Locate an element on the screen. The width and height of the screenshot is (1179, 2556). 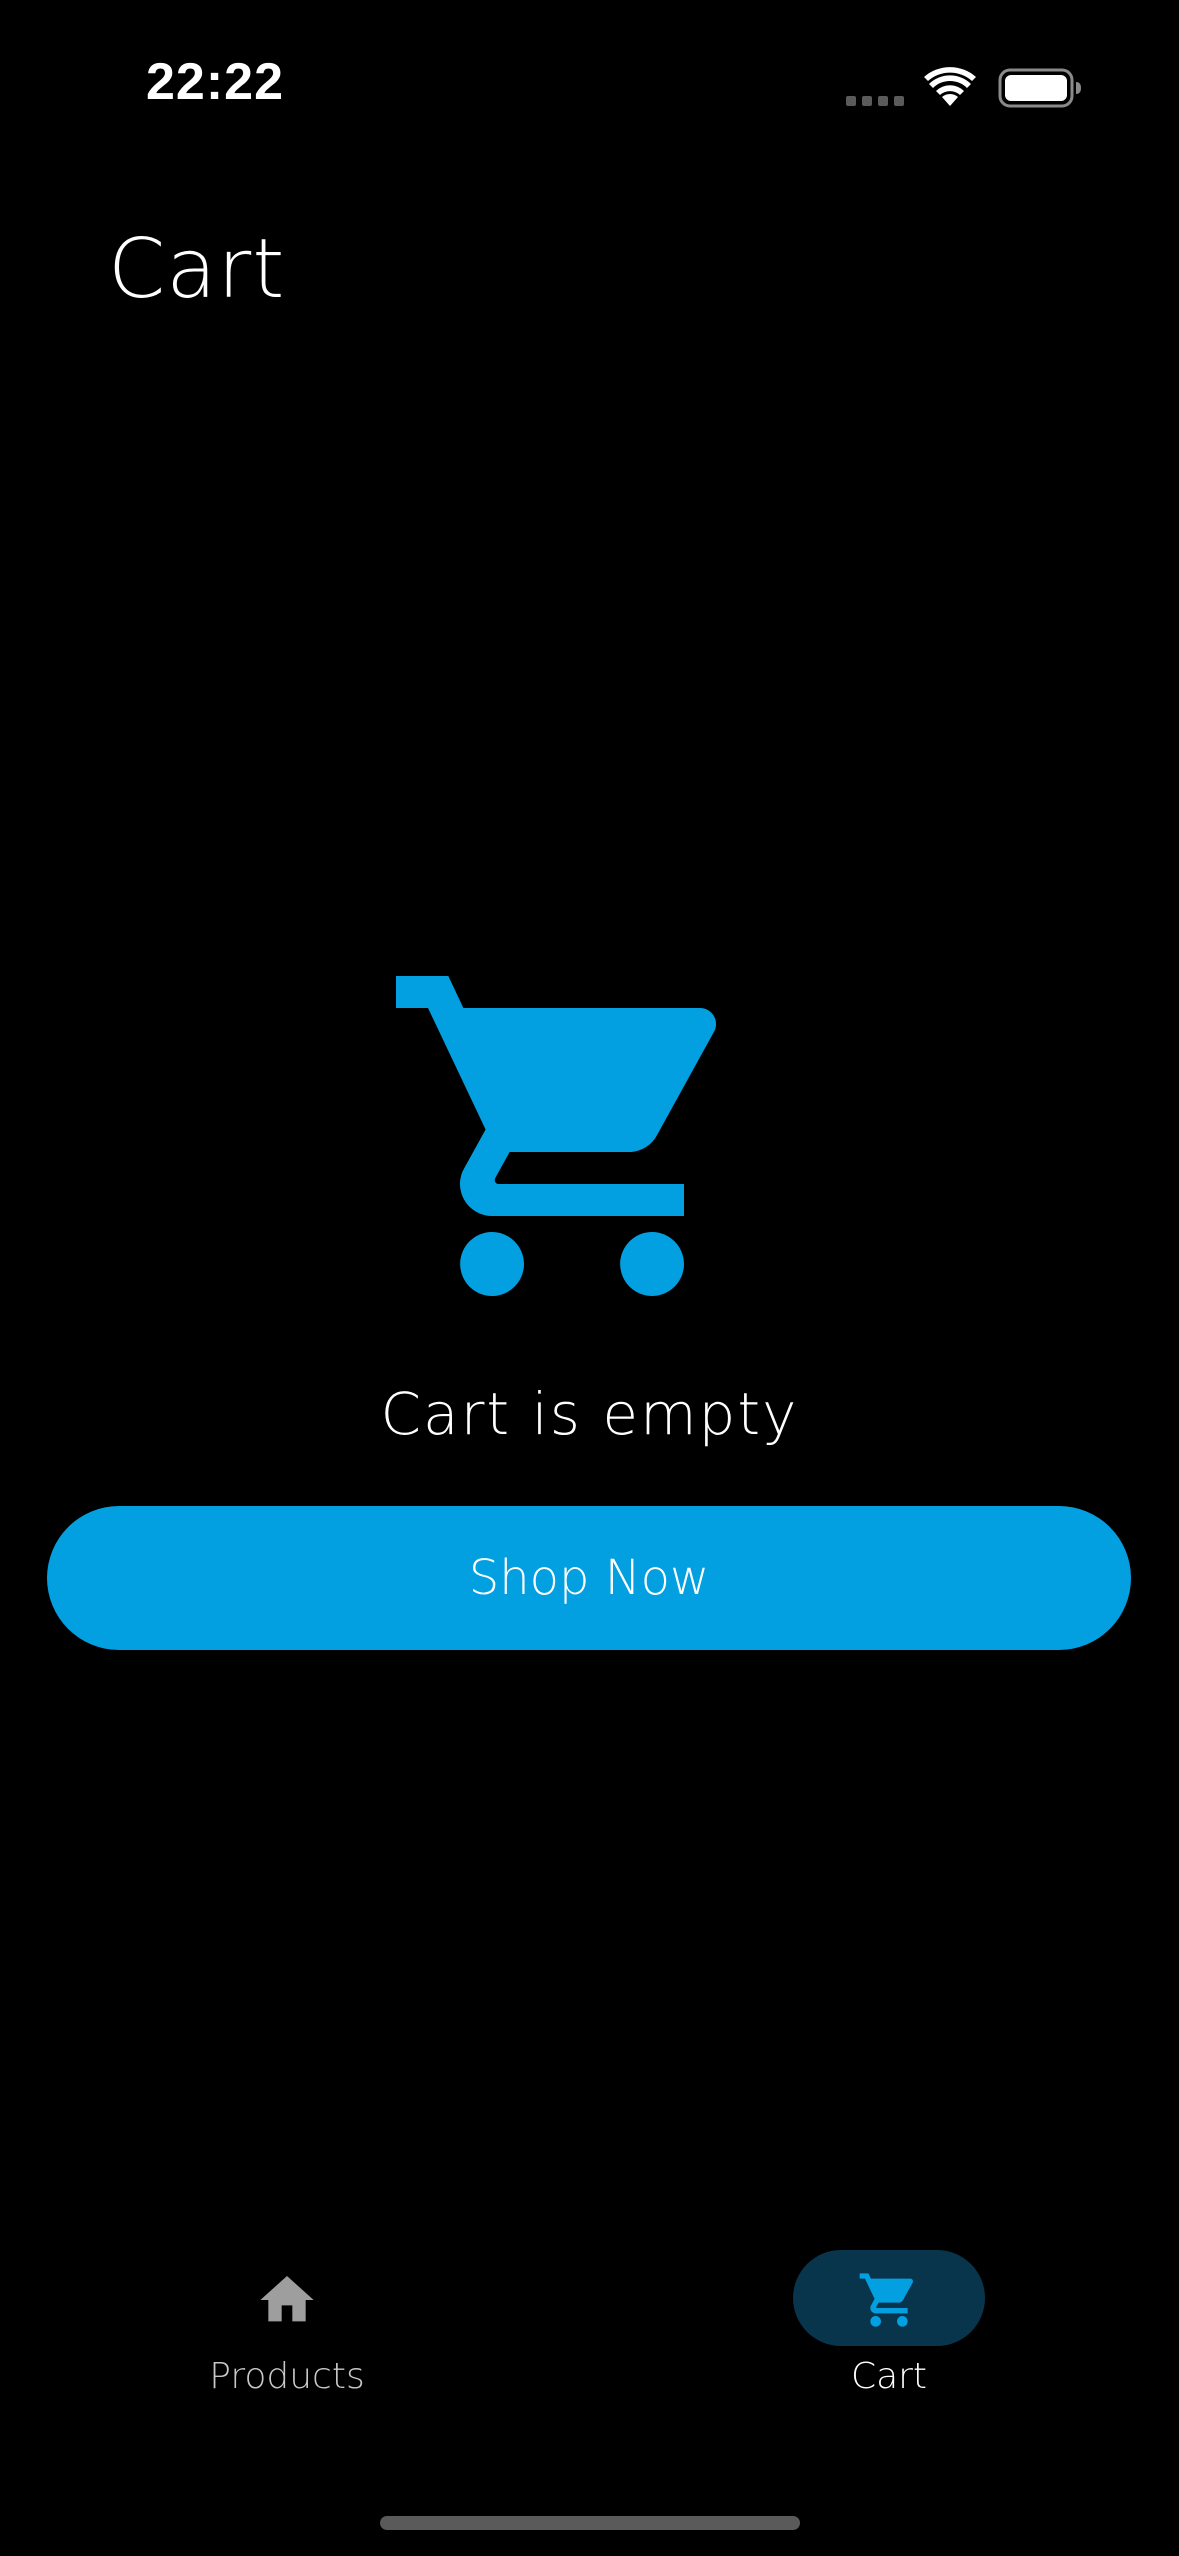
nav-item-products: Products is located at coordinates (287, 2320).